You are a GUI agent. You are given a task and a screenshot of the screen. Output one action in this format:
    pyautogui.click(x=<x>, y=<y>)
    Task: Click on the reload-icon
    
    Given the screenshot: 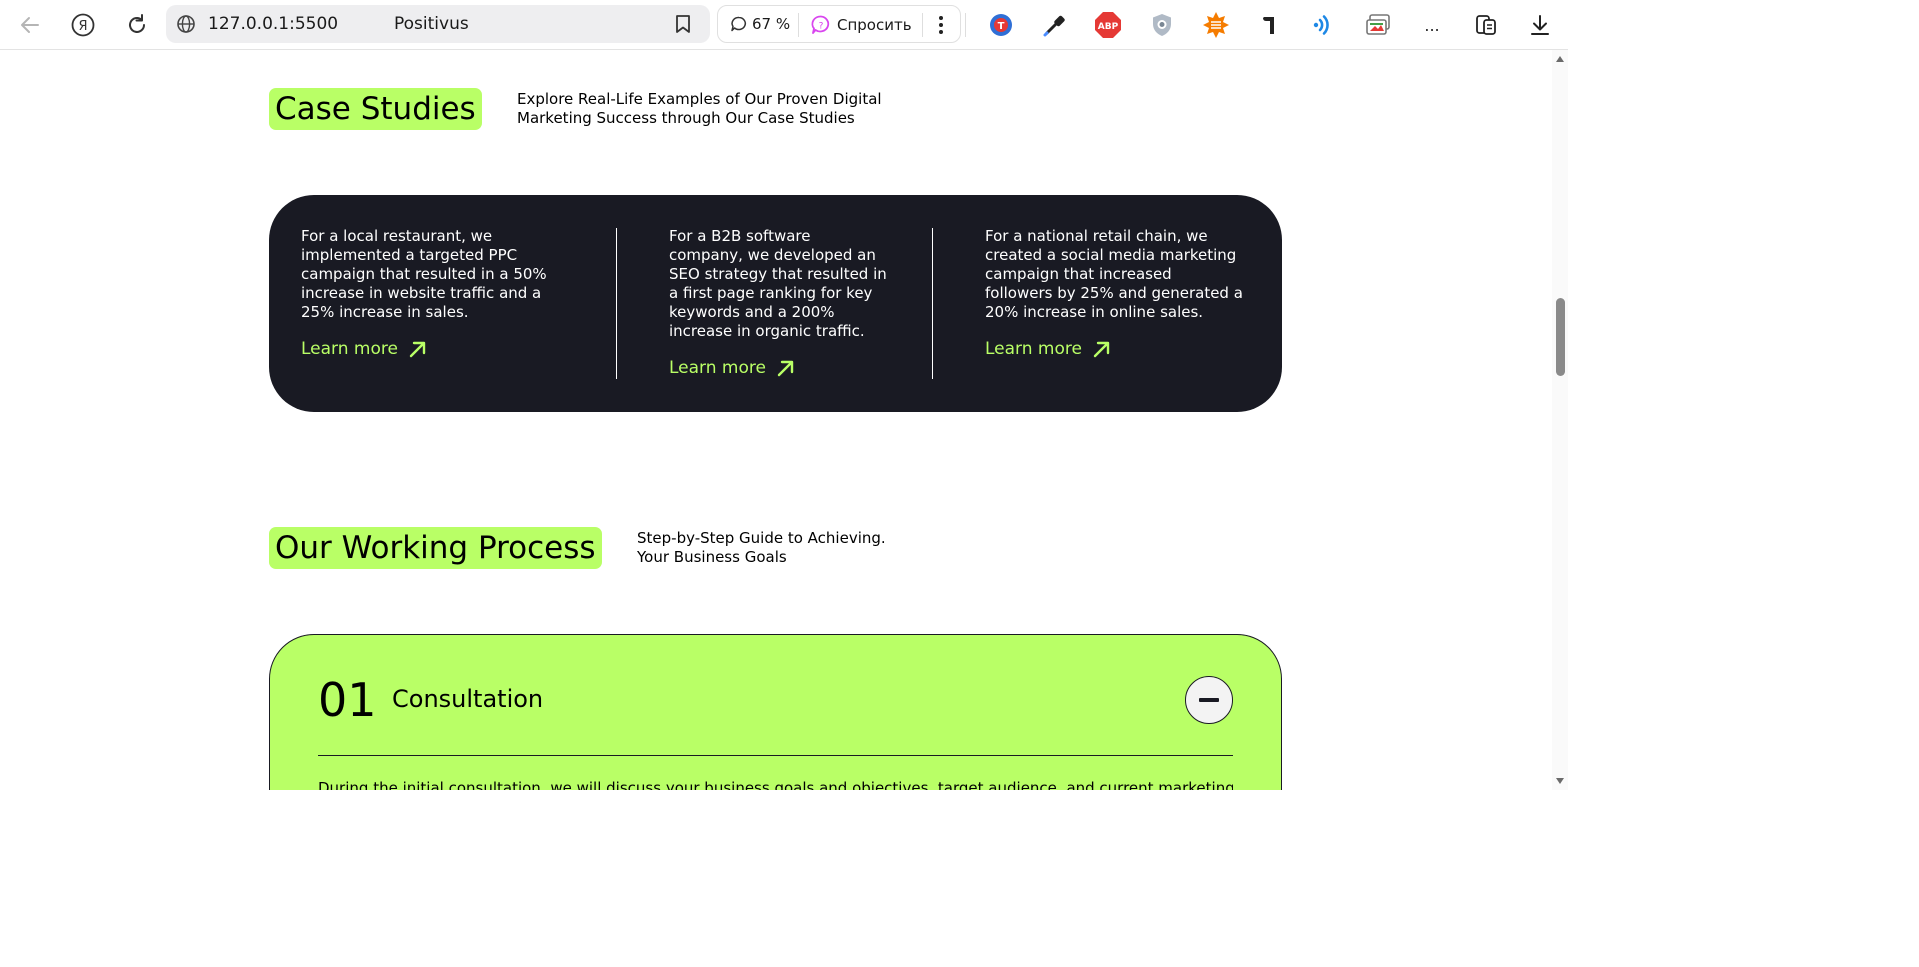 What is the action you would take?
    pyautogui.click(x=137, y=25)
    